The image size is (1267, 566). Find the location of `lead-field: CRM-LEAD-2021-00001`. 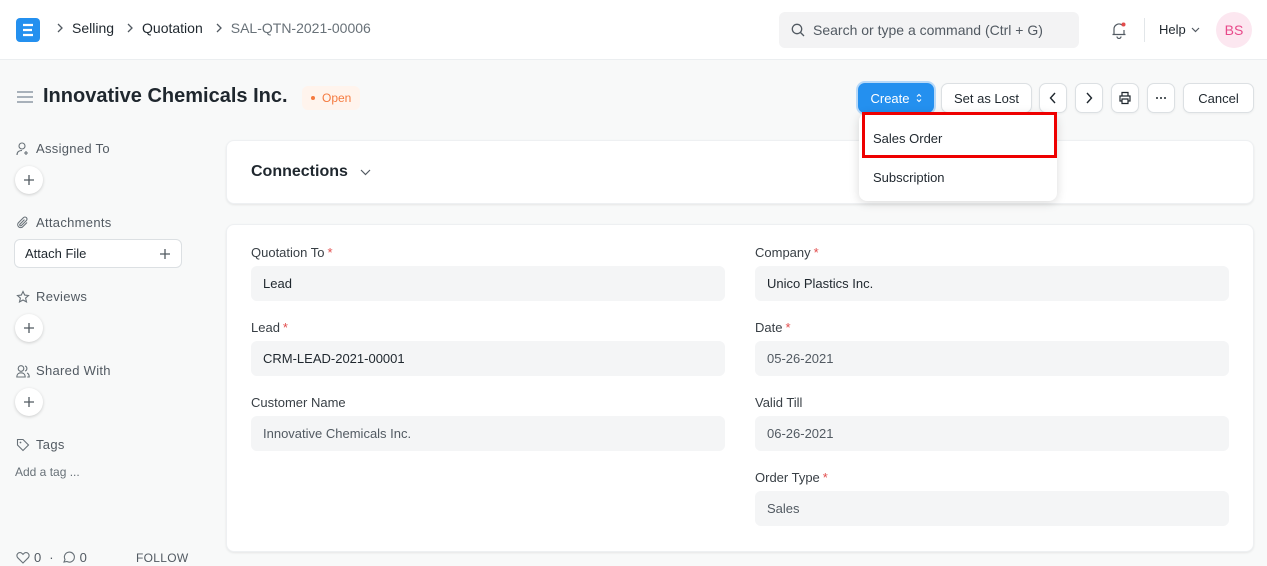

lead-field: CRM-LEAD-2021-00001 is located at coordinates (488, 358).